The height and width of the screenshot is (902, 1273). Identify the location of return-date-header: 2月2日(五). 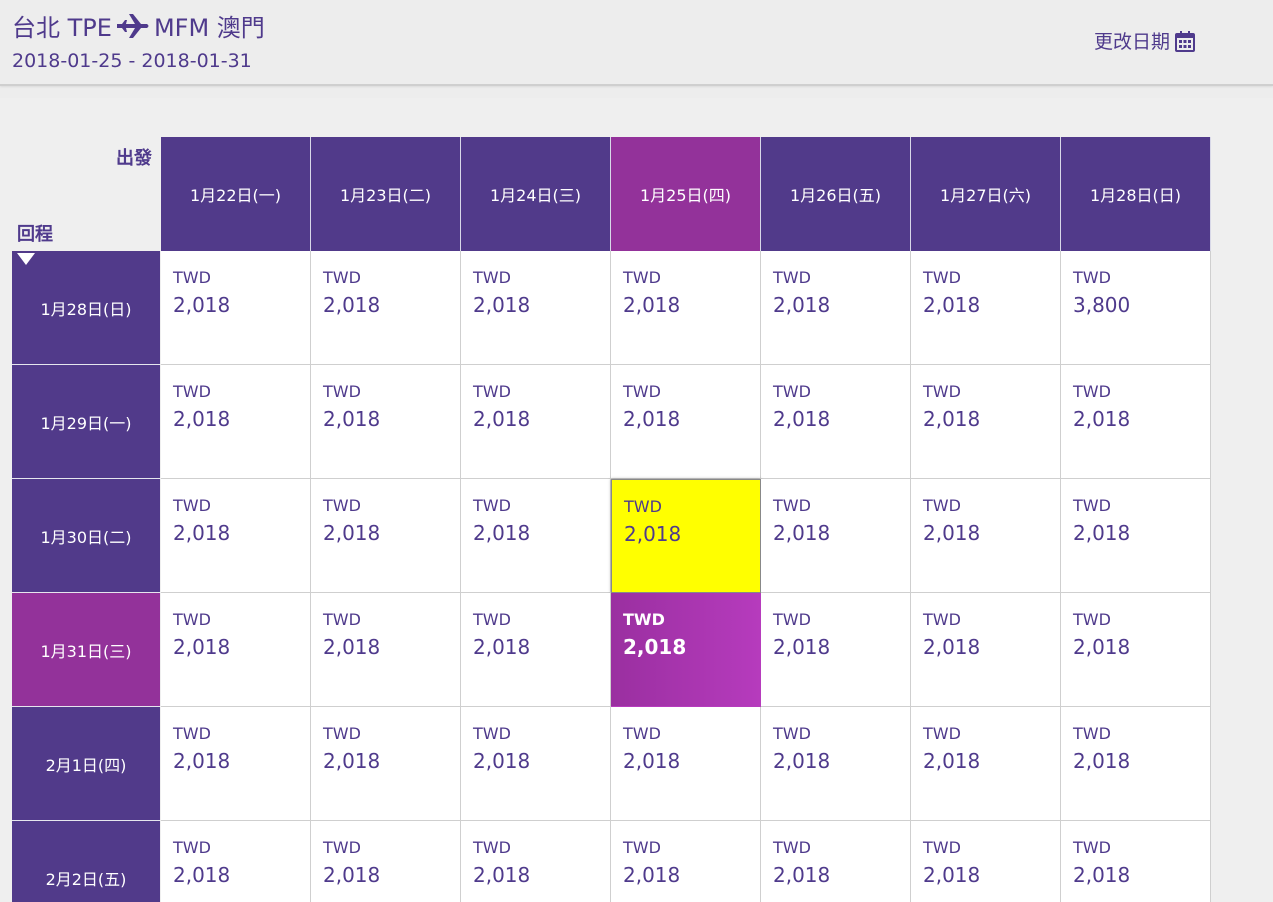
(86, 861).